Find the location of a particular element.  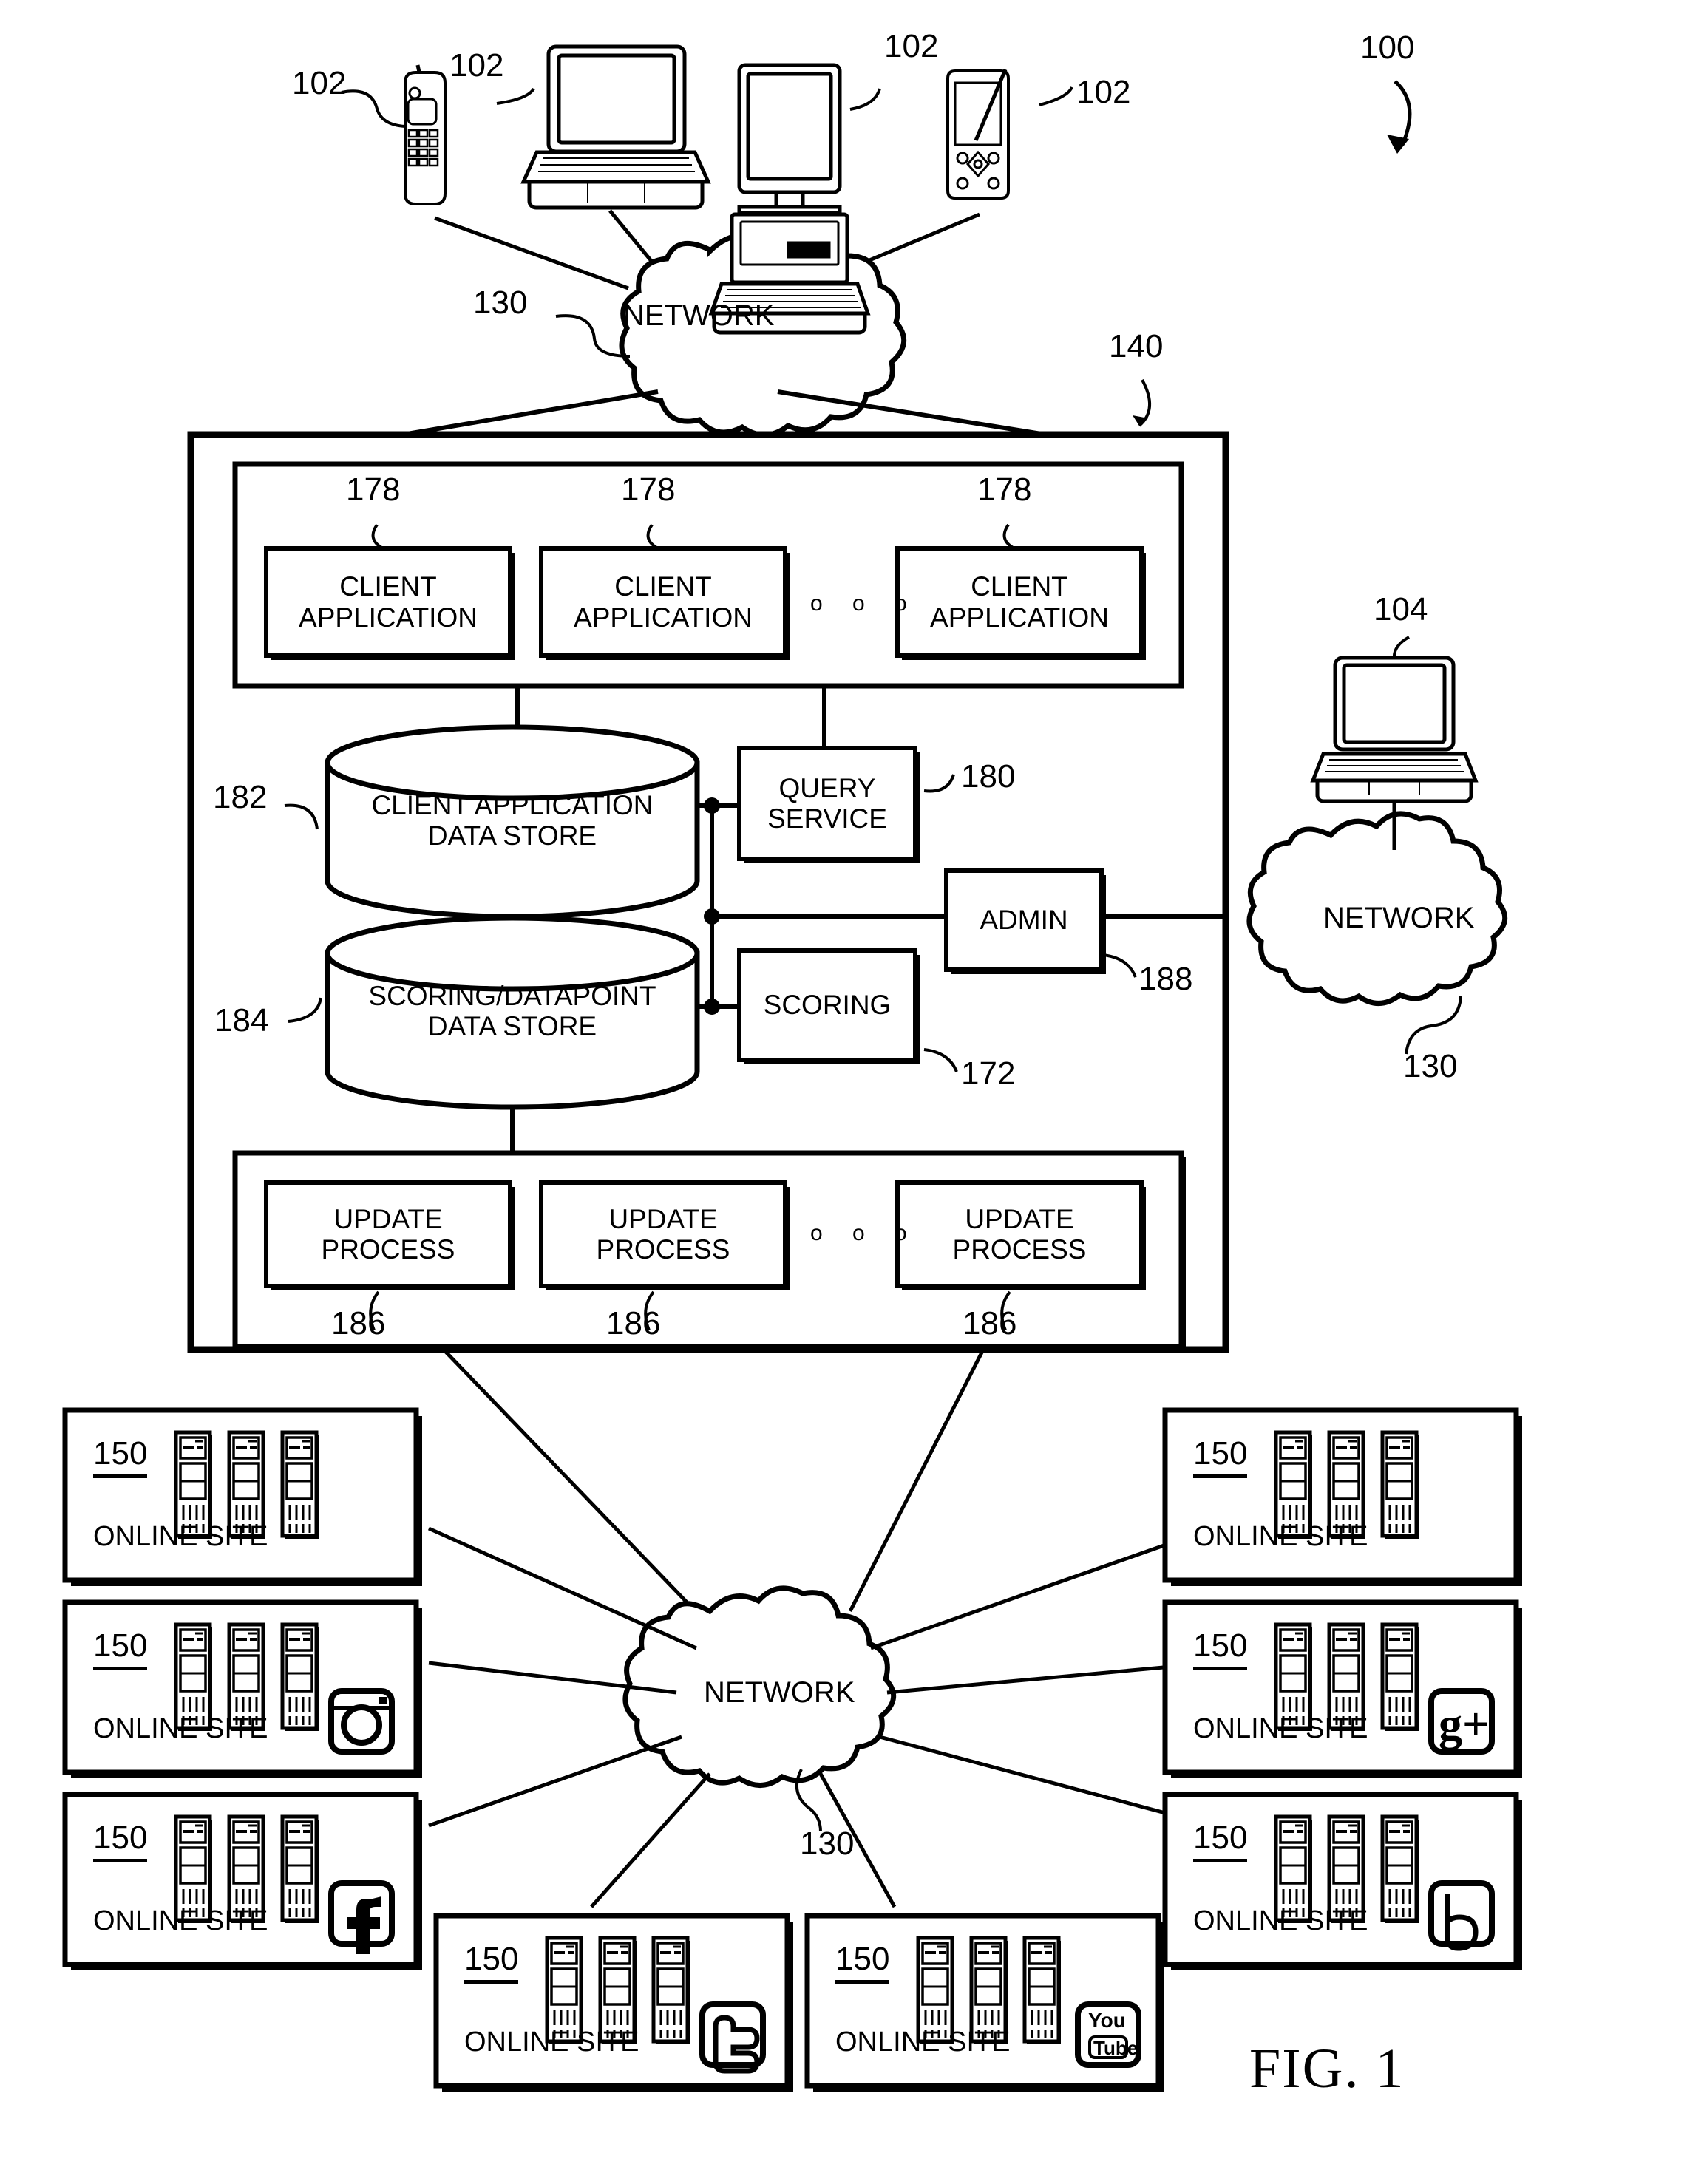

site-label-right-bottom: ONLINE SITE is located at coordinates (1280, 1921).